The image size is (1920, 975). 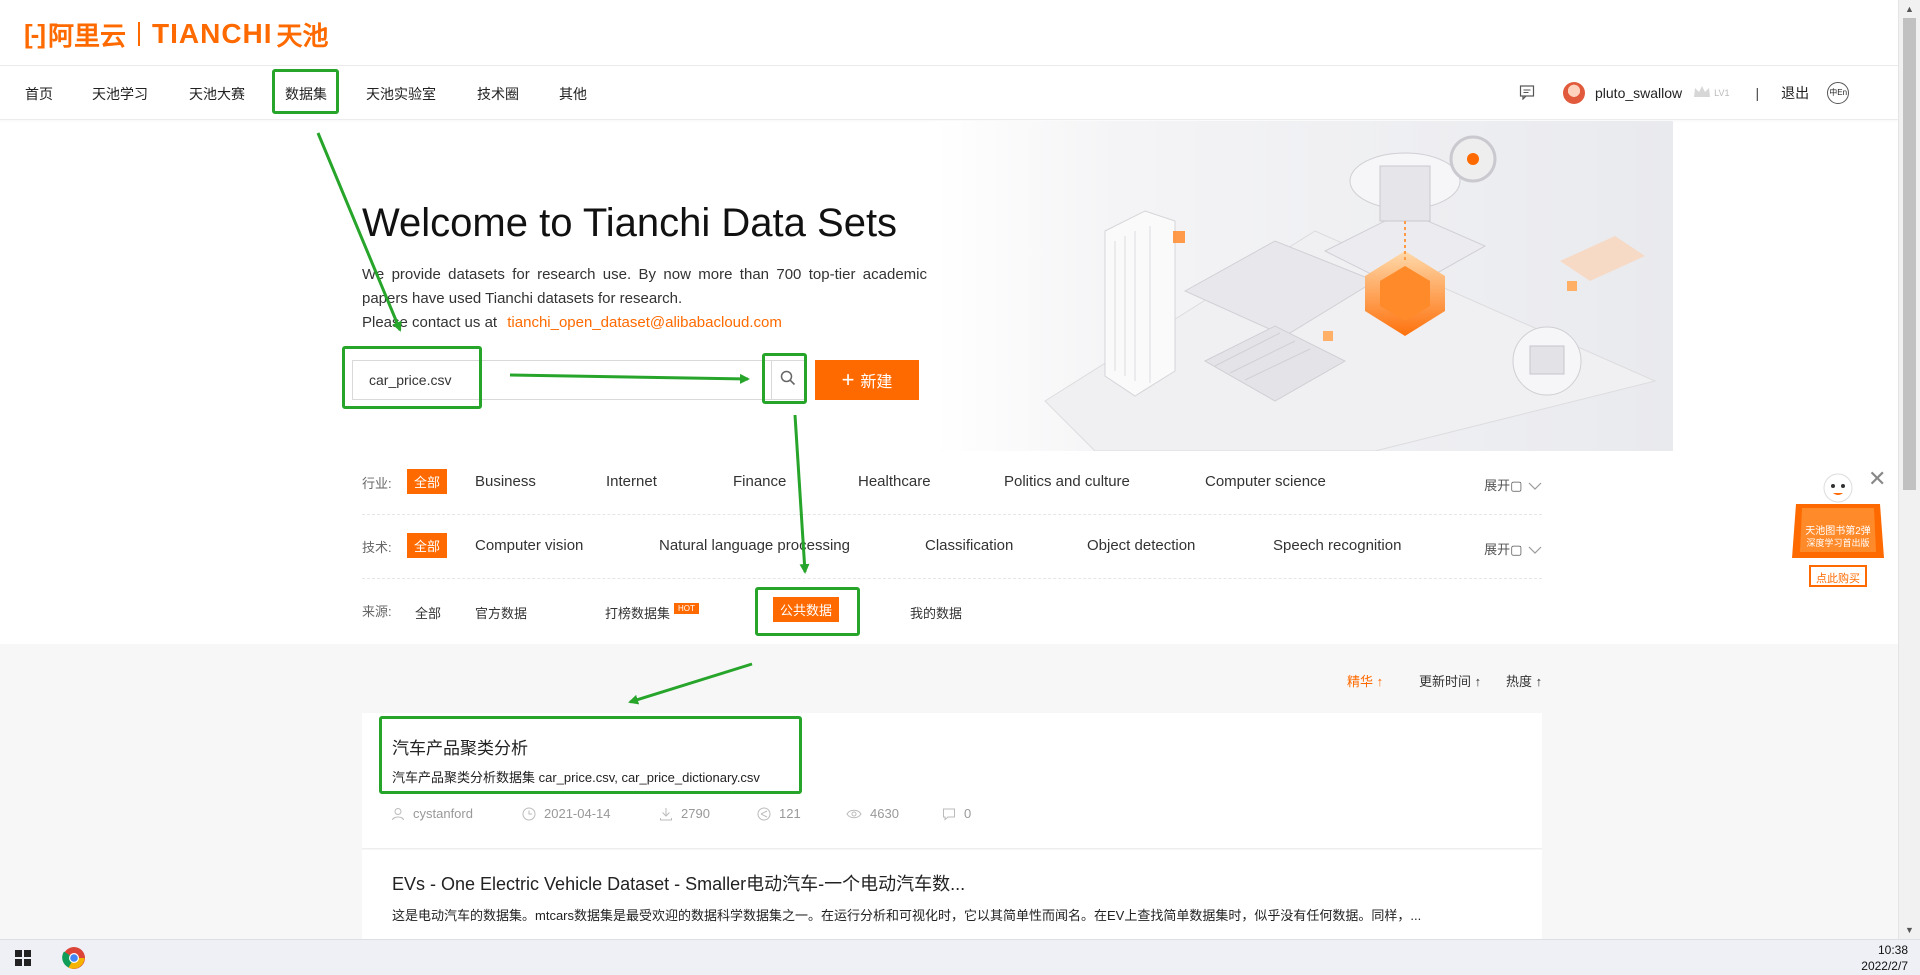 I want to click on message-icon, so click(x=1527, y=93).